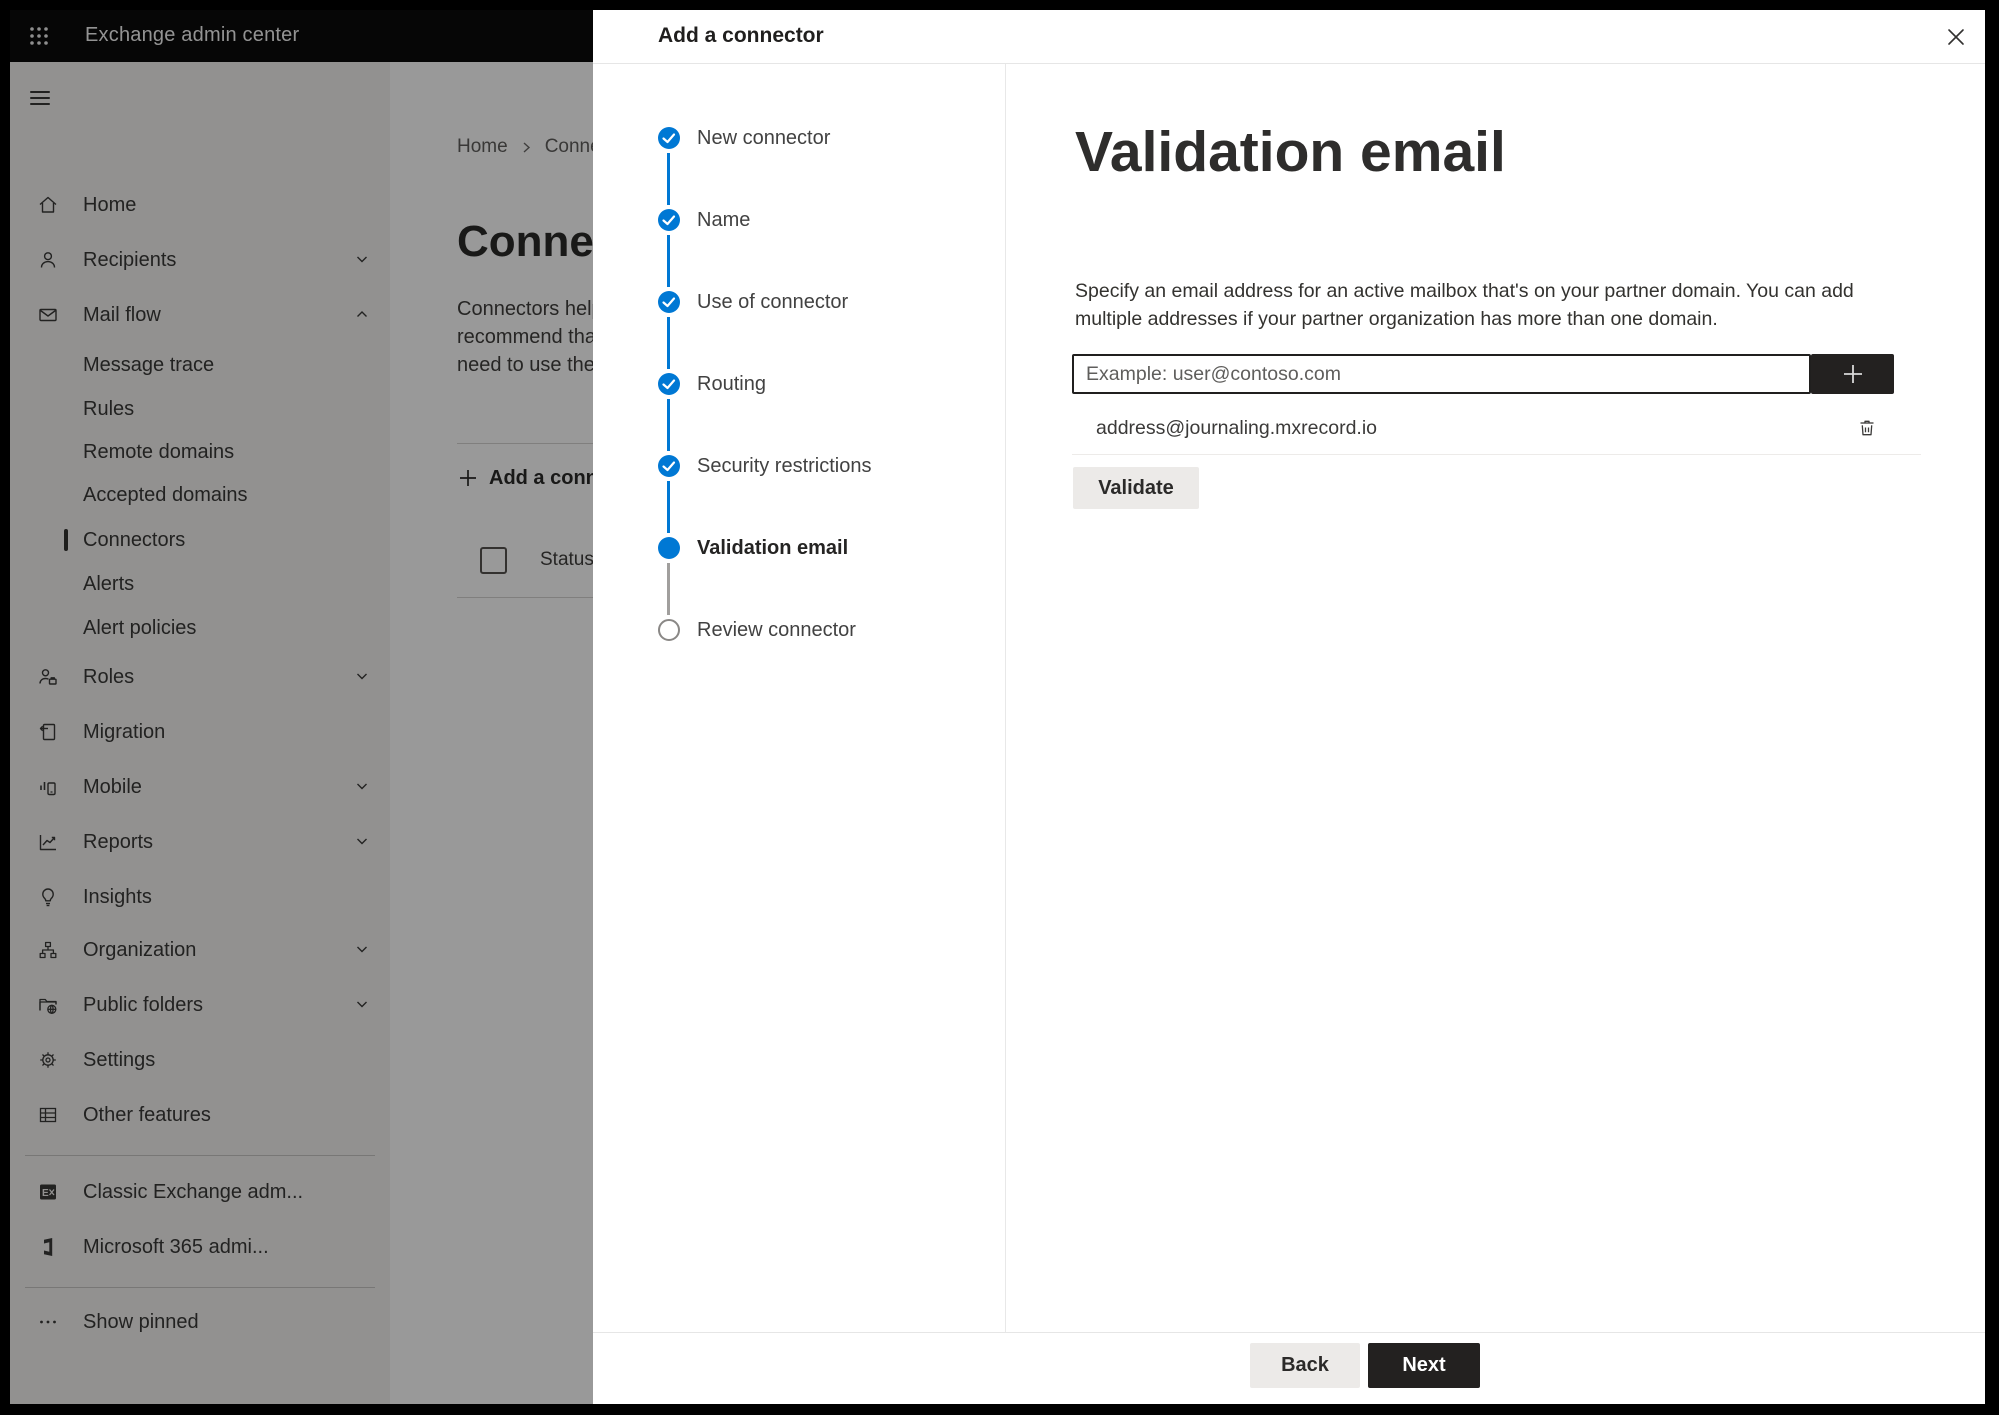 The image size is (1999, 1415). Describe the element at coordinates (772, 302) in the screenshot. I see `step-use-of-connector: Use of connector` at that location.